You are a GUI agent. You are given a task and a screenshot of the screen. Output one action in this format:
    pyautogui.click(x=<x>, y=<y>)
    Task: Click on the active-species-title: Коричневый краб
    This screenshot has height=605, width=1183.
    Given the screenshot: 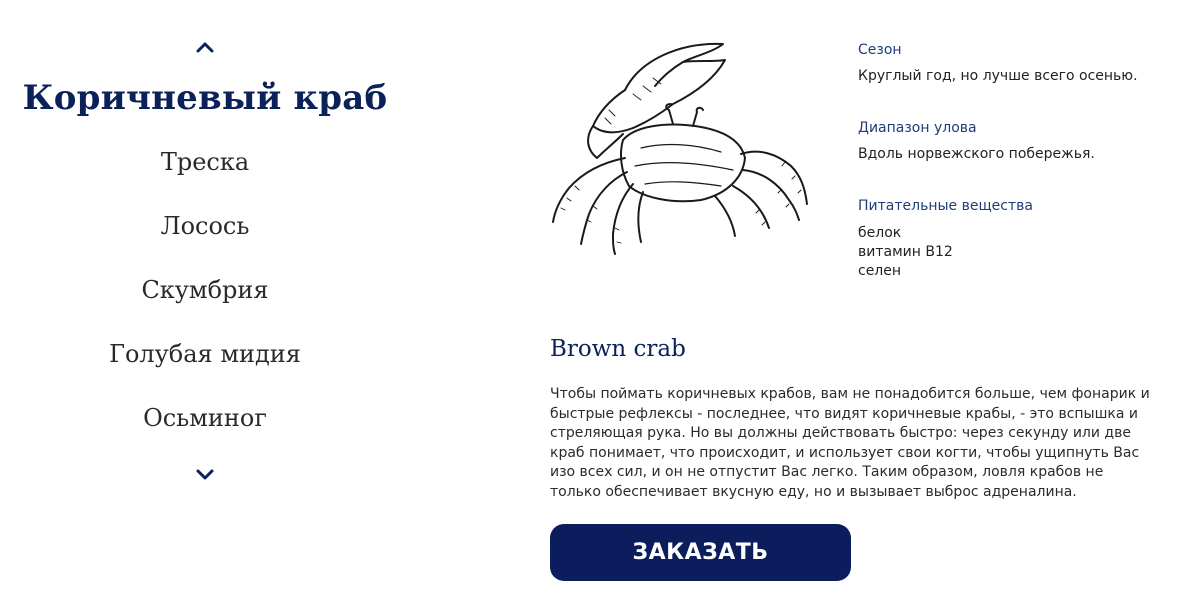 What is the action you would take?
    pyautogui.click(x=205, y=98)
    